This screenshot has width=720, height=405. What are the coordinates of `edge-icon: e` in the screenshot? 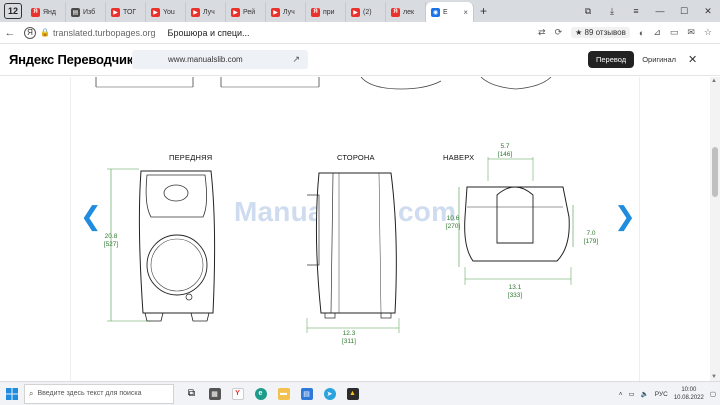 It's located at (260, 393).